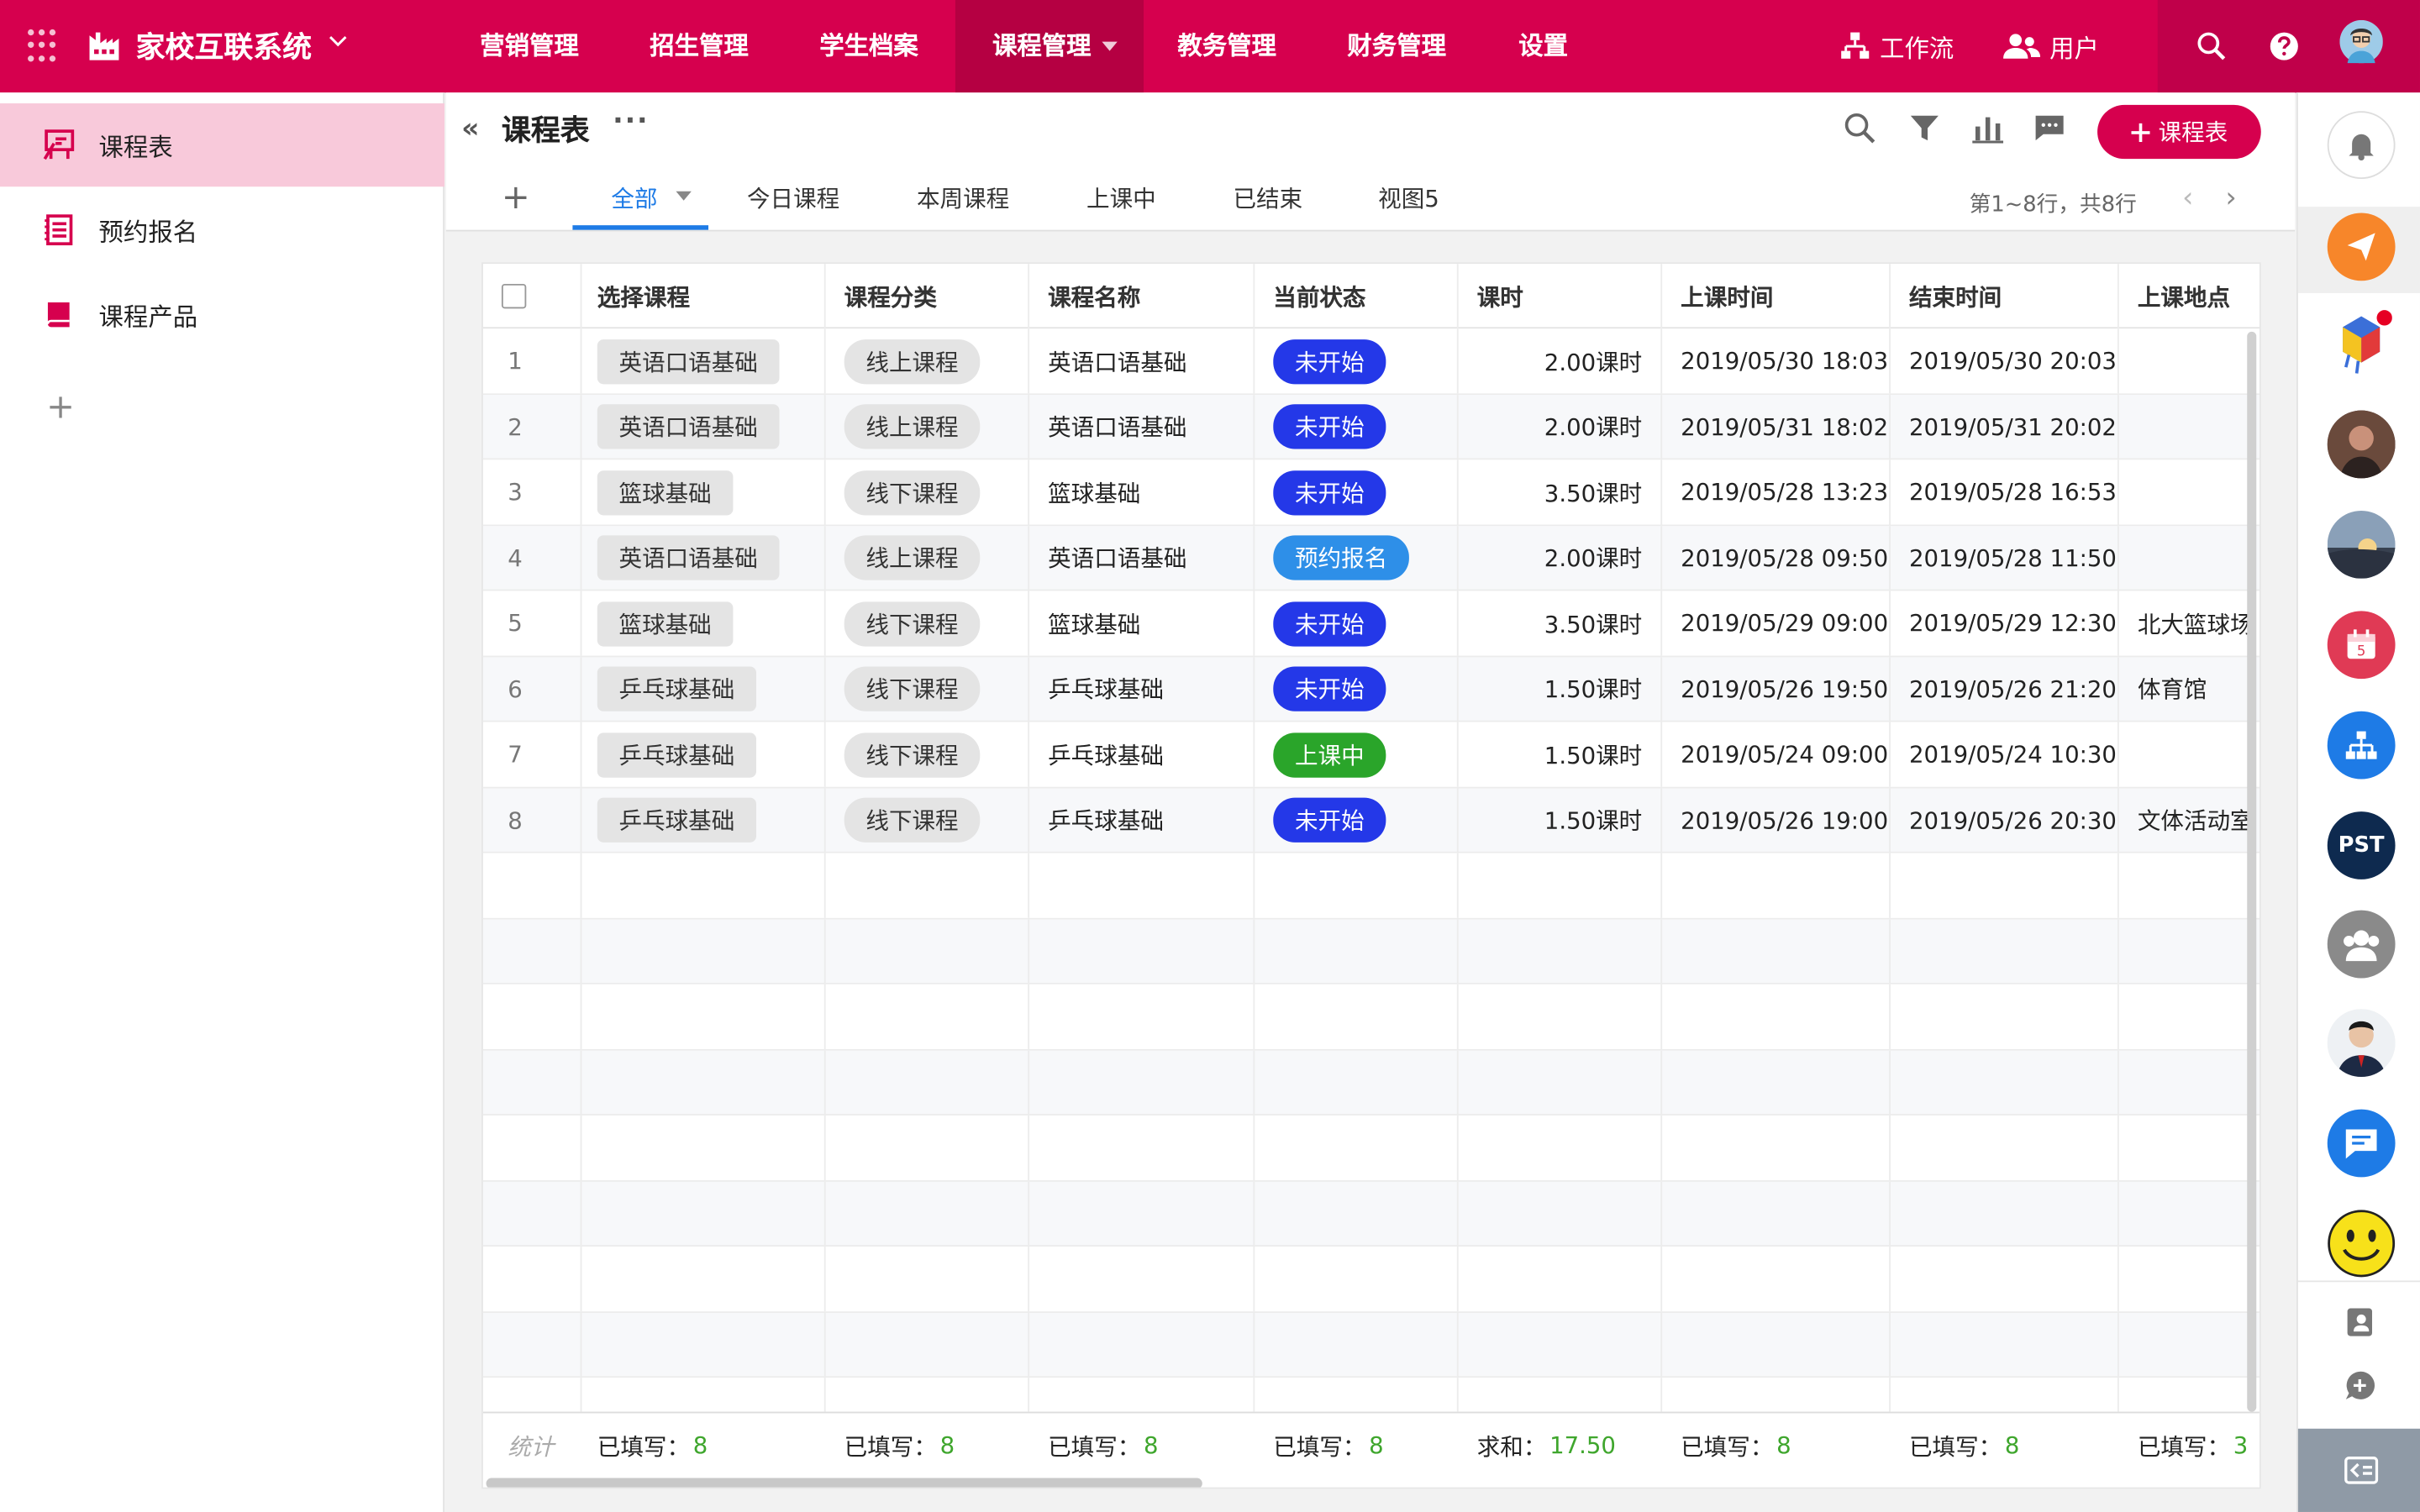 This screenshot has width=2420, height=1512. Describe the element at coordinates (1543, 46) in the screenshot. I see `nav-settings: 设置` at that location.